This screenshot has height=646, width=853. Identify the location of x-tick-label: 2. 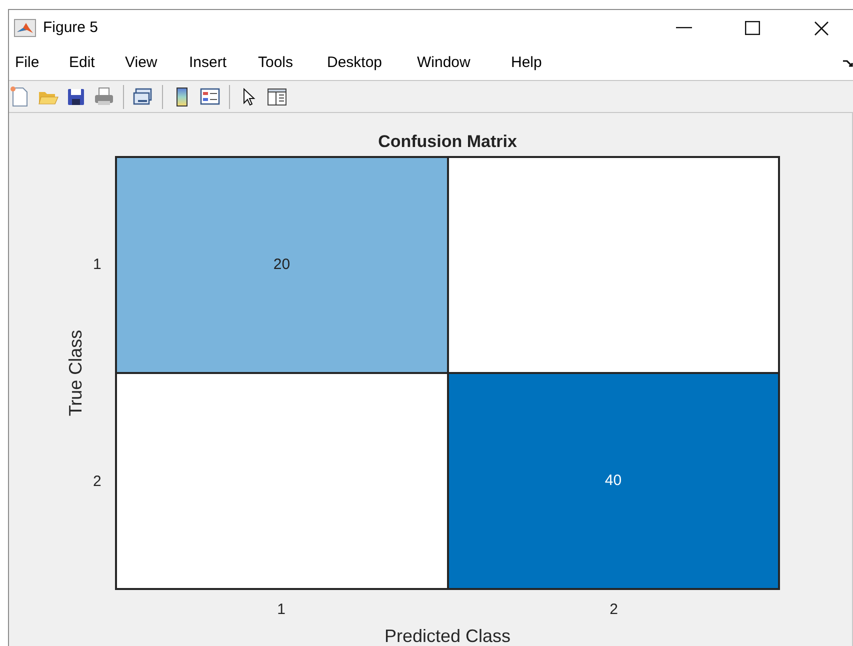
(614, 610).